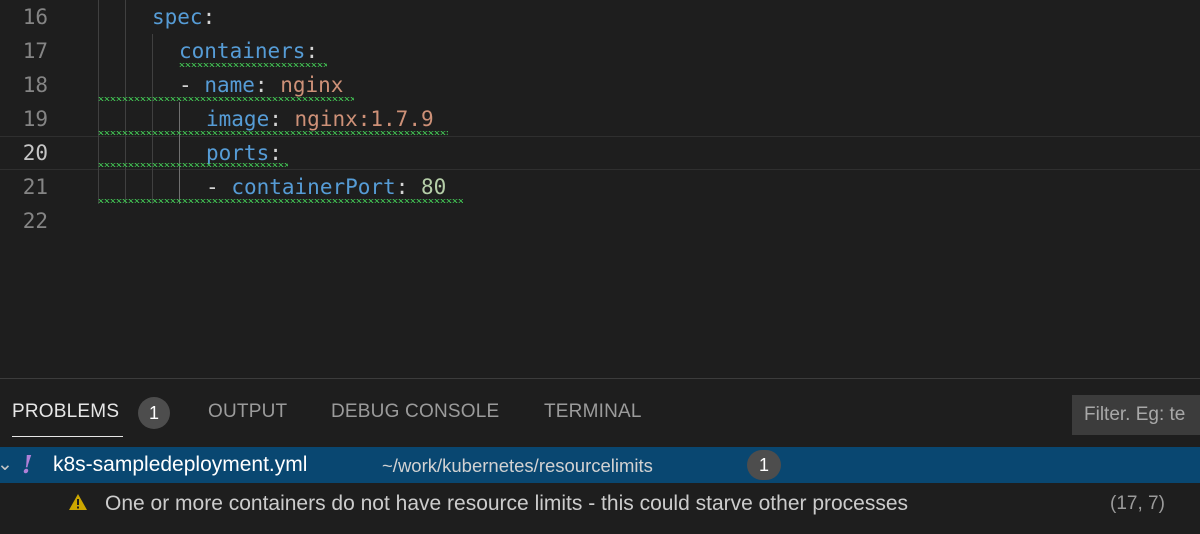  I want to click on line-number: 17, so click(35, 51).